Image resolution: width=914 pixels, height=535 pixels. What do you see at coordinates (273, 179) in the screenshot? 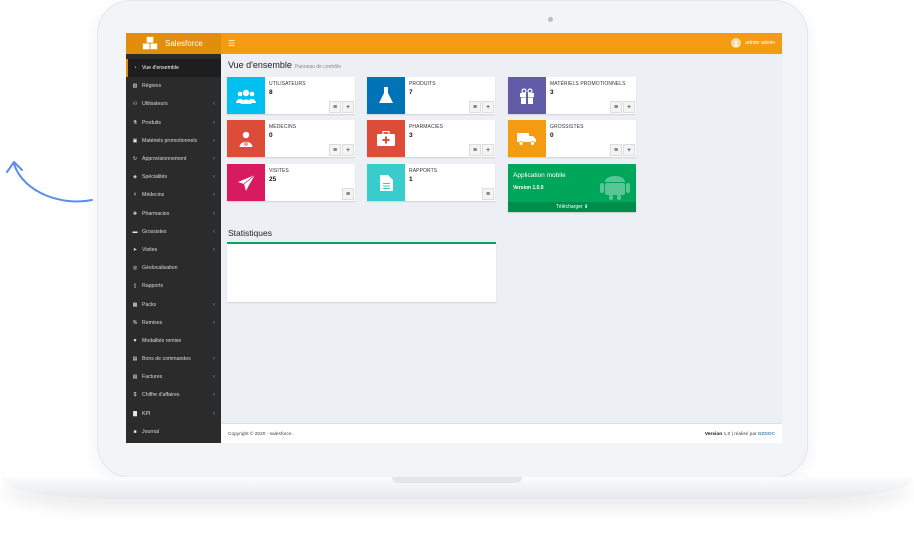
I see `box-value: 25` at bounding box center [273, 179].